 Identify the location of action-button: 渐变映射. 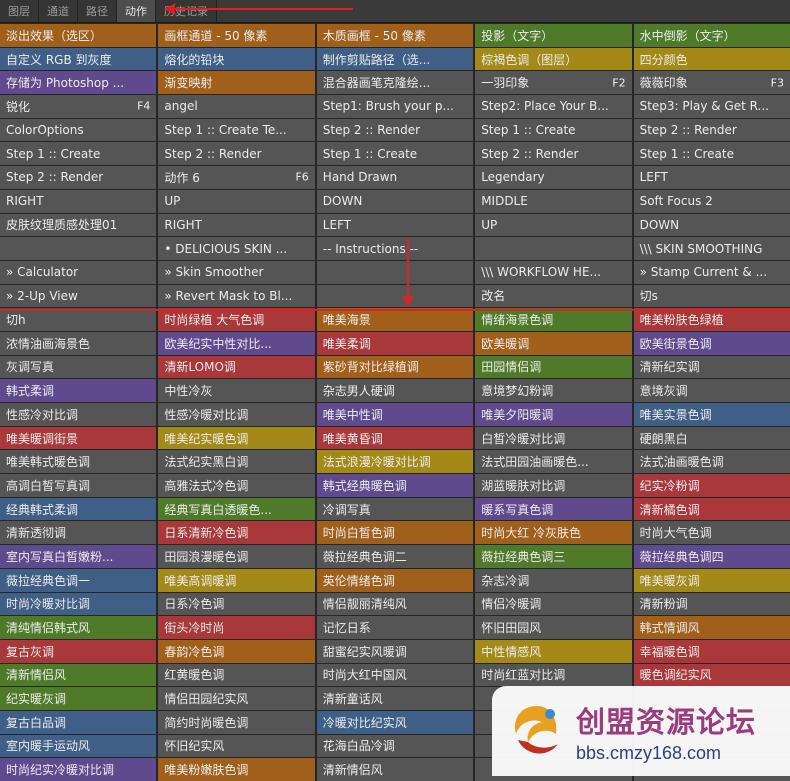
(236, 83).